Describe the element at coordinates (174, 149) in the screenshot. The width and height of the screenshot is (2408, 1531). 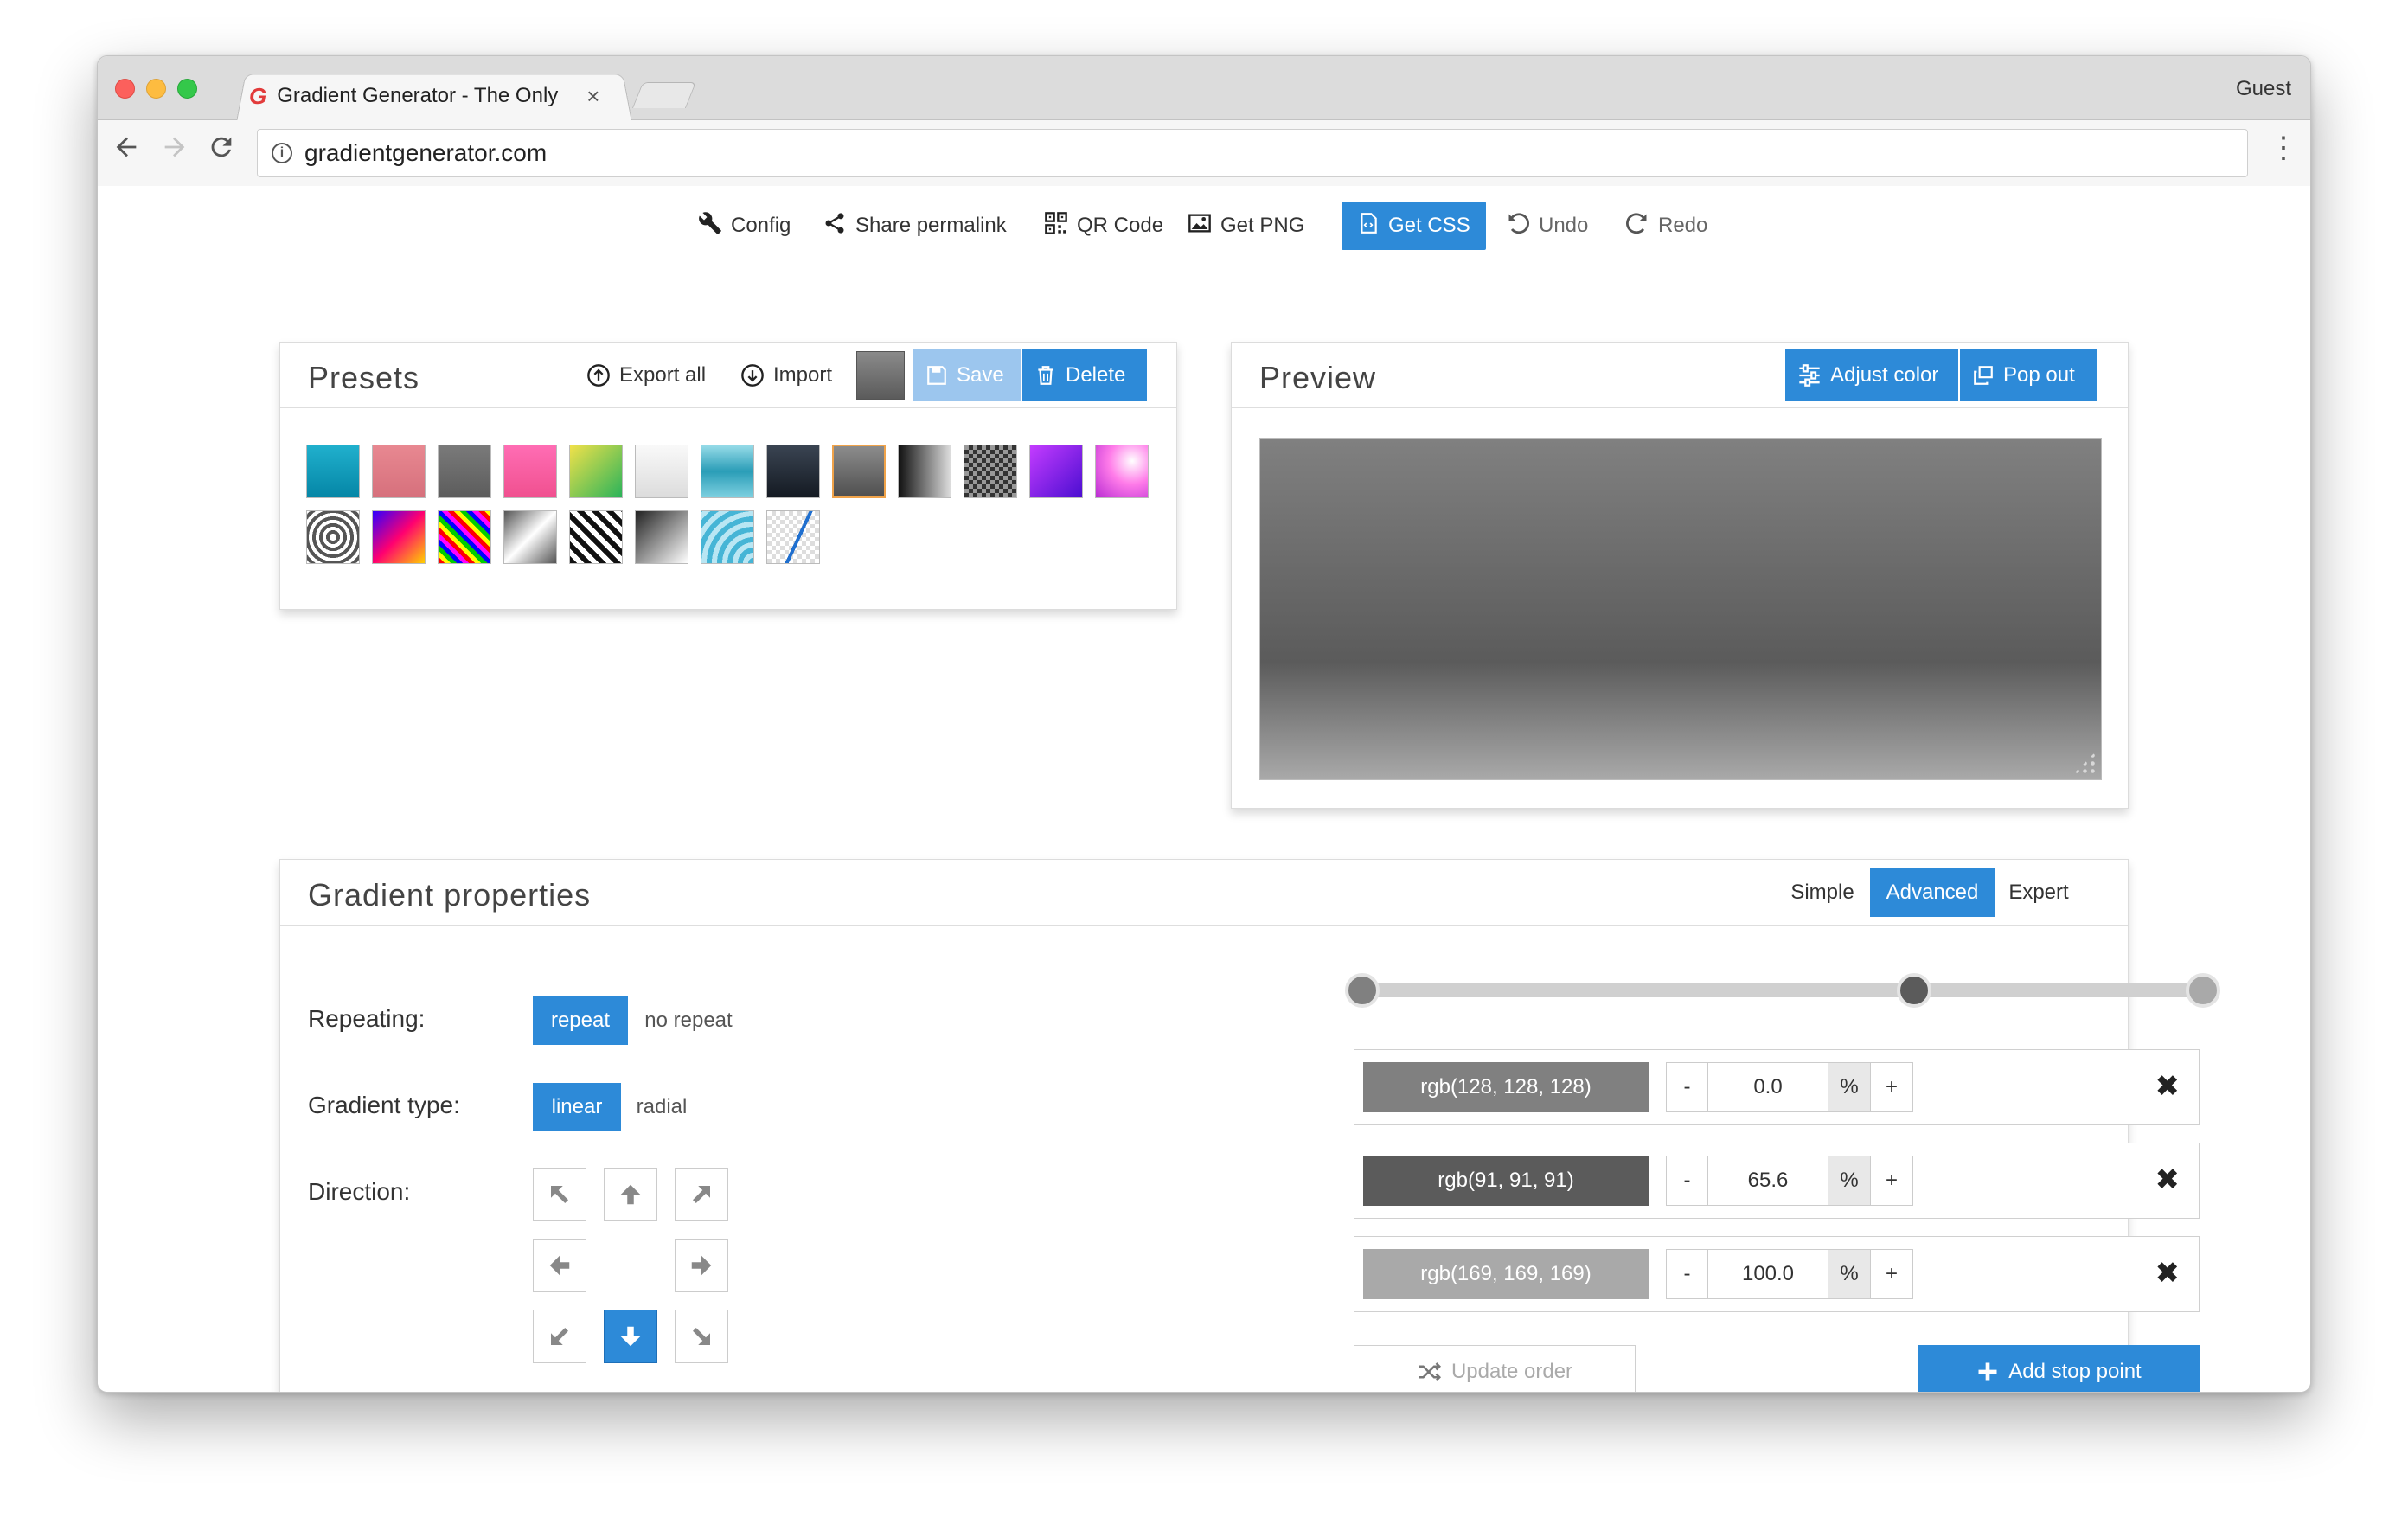
I see `forward-arrow-icon` at that location.